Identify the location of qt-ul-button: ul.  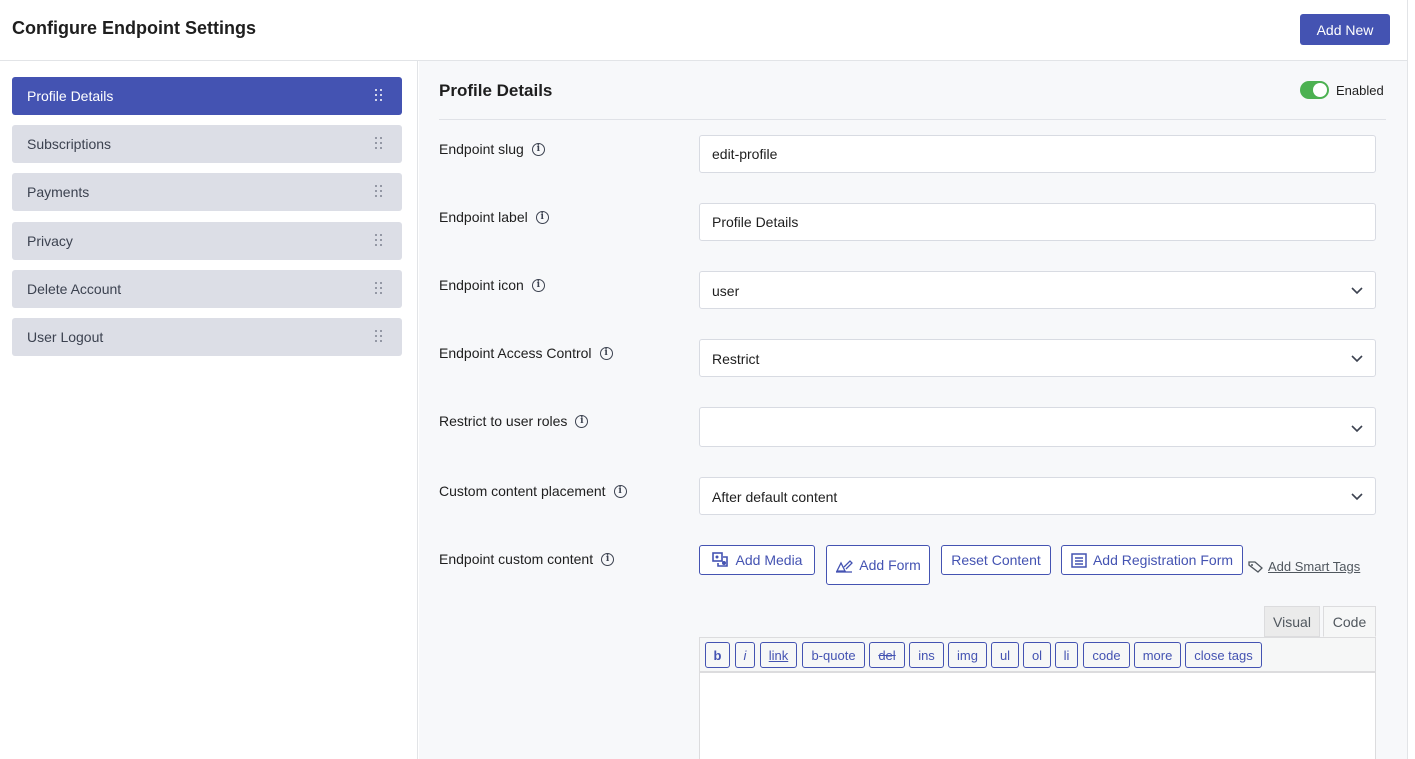
(1005, 655).